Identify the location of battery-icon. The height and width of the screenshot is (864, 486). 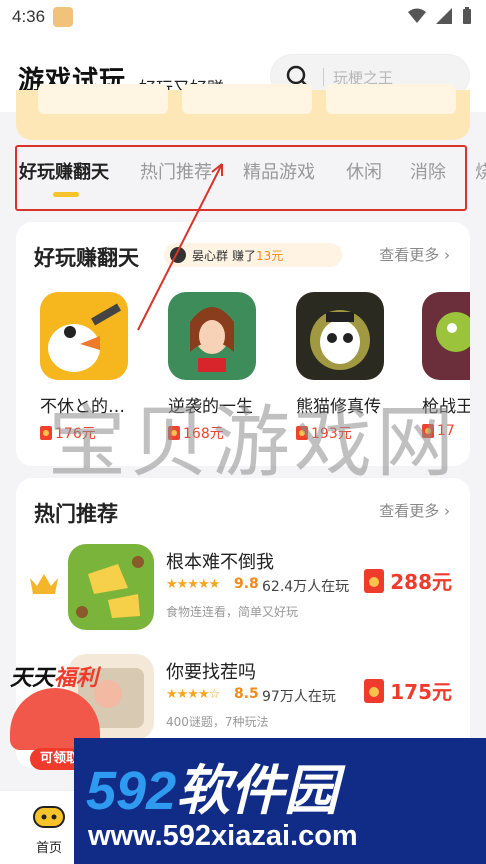
(467, 15).